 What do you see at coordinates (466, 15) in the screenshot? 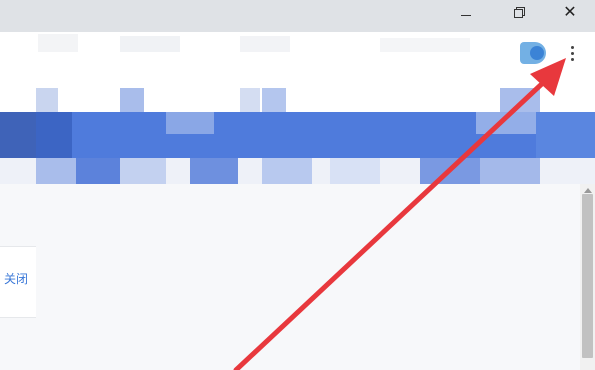
I see `minimize-icon` at bounding box center [466, 15].